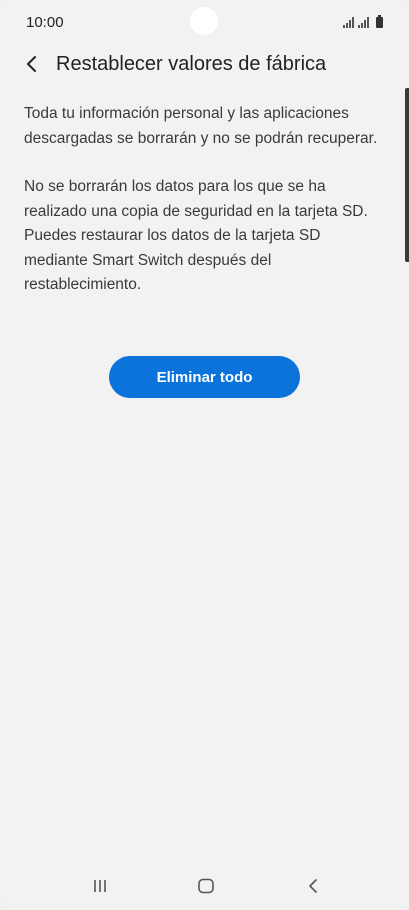 Image resolution: width=409 pixels, height=910 pixels. I want to click on navigation-bar, so click(204, 886).